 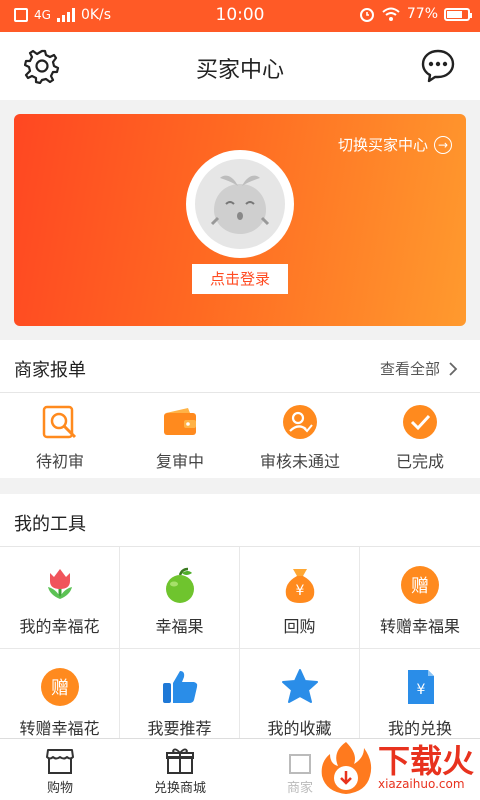 I want to click on check-circle-icon, so click(x=420, y=422).